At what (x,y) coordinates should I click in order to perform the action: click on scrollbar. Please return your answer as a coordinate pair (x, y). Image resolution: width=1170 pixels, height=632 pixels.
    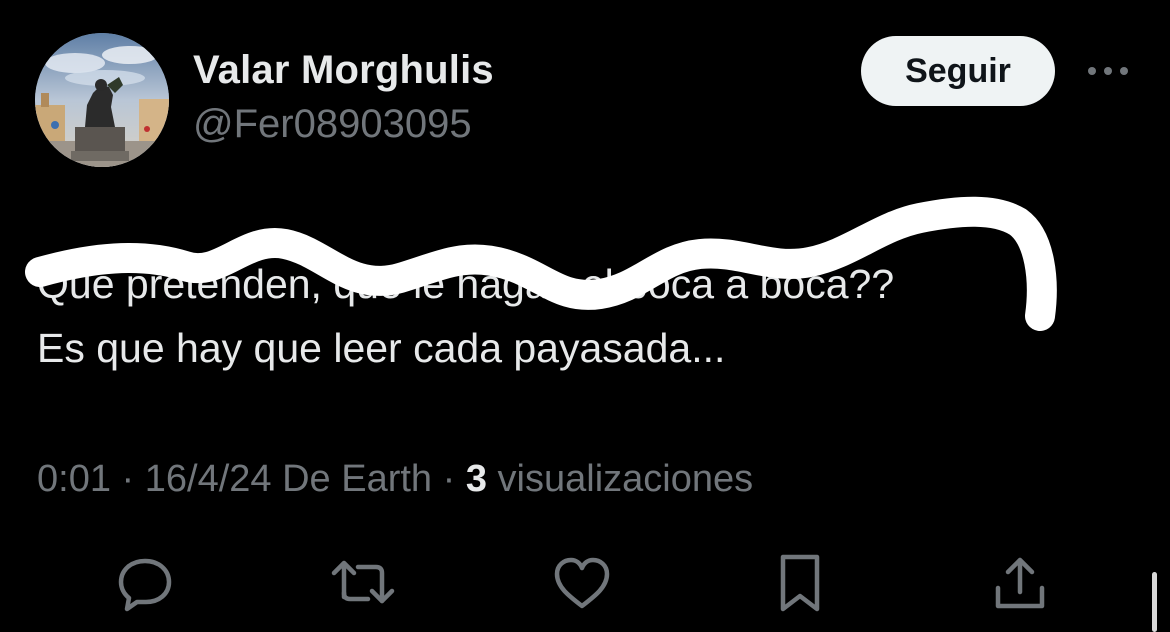
    Looking at the image, I should click on (1154, 602).